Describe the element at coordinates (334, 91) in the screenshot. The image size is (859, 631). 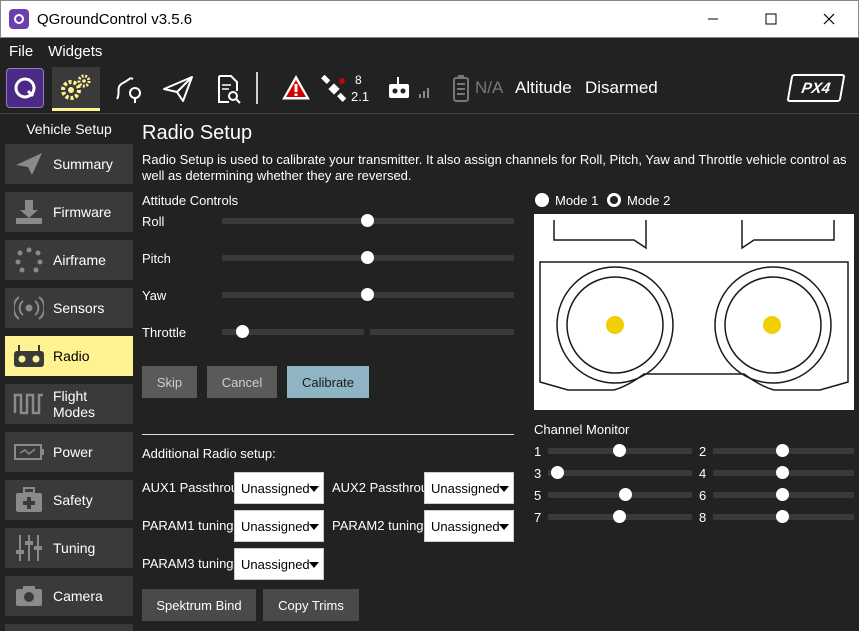
I see `satellite-icon` at that location.